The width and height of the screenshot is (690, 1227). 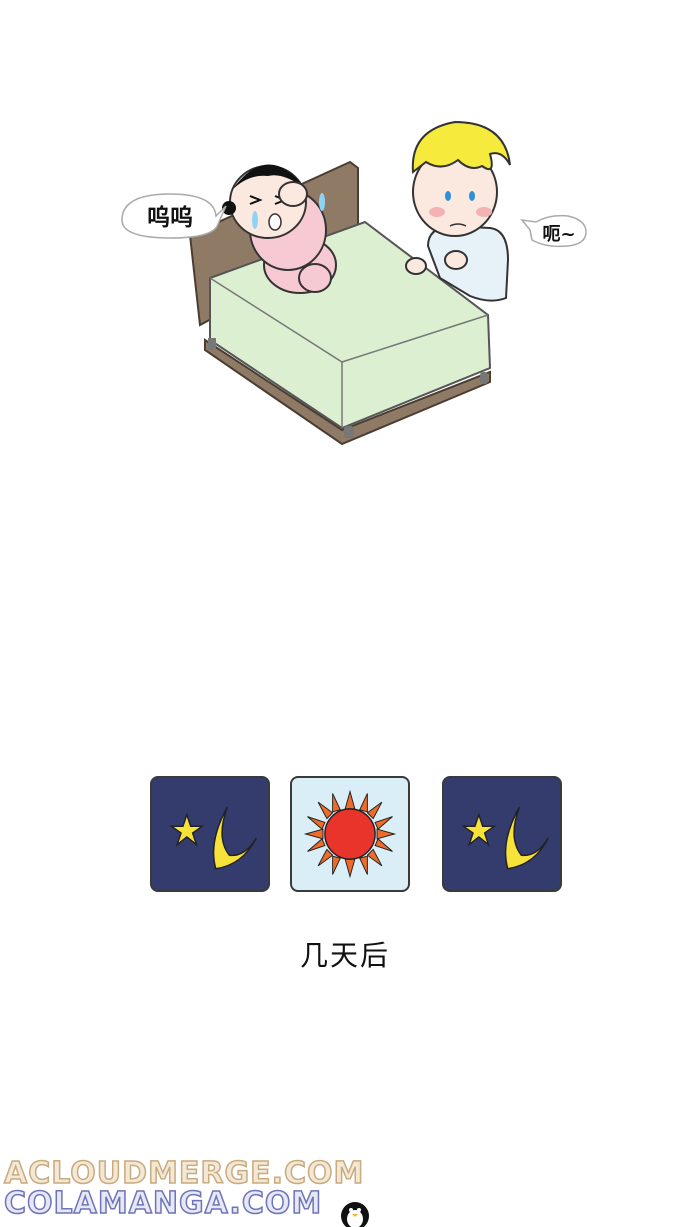 What do you see at coordinates (170, 217) in the screenshot?
I see `left-speech-bubble-text: 呜呜` at bounding box center [170, 217].